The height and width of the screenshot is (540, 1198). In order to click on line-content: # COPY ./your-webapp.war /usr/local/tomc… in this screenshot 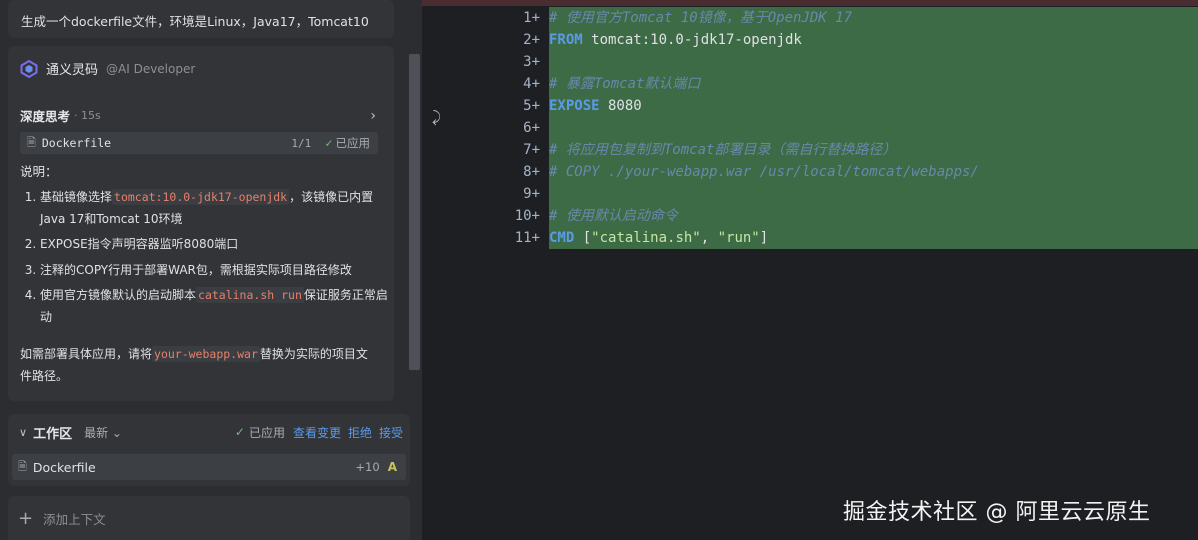, I will do `click(873, 172)`.